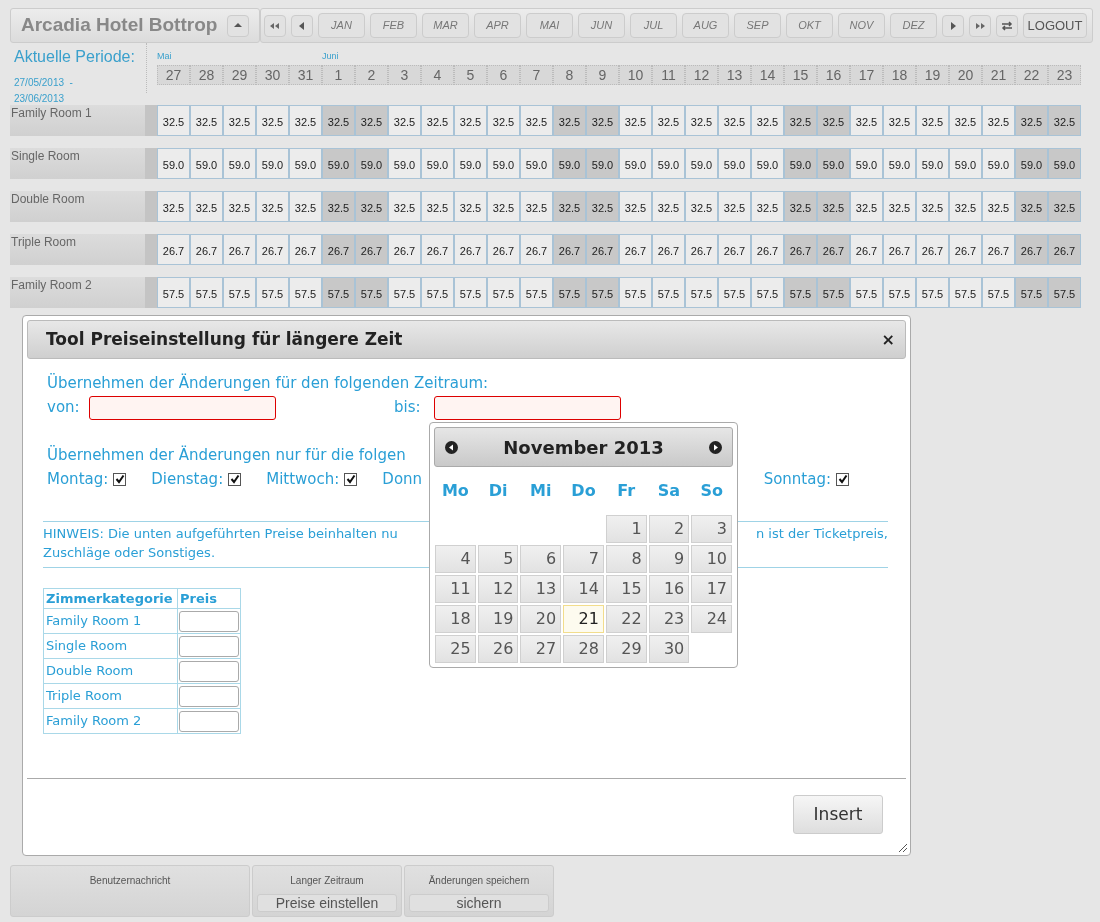 The image size is (1100, 922). Describe the element at coordinates (715, 447) in the screenshot. I see `next-month-button` at that location.